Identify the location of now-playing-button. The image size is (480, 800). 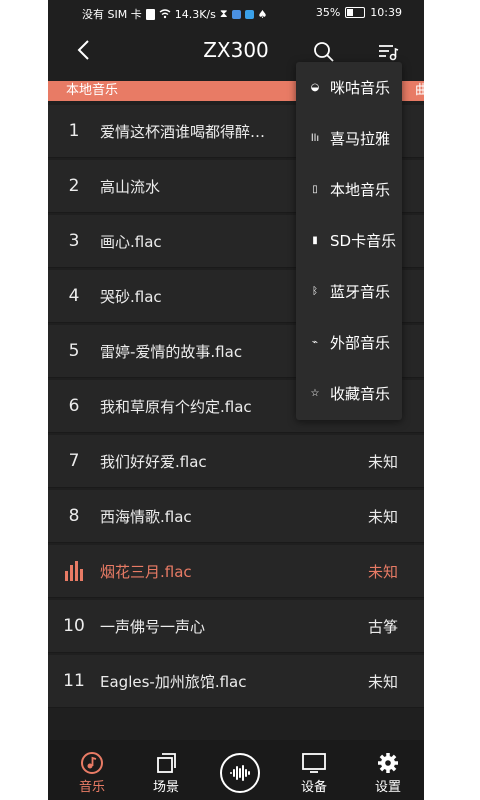
(240, 773).